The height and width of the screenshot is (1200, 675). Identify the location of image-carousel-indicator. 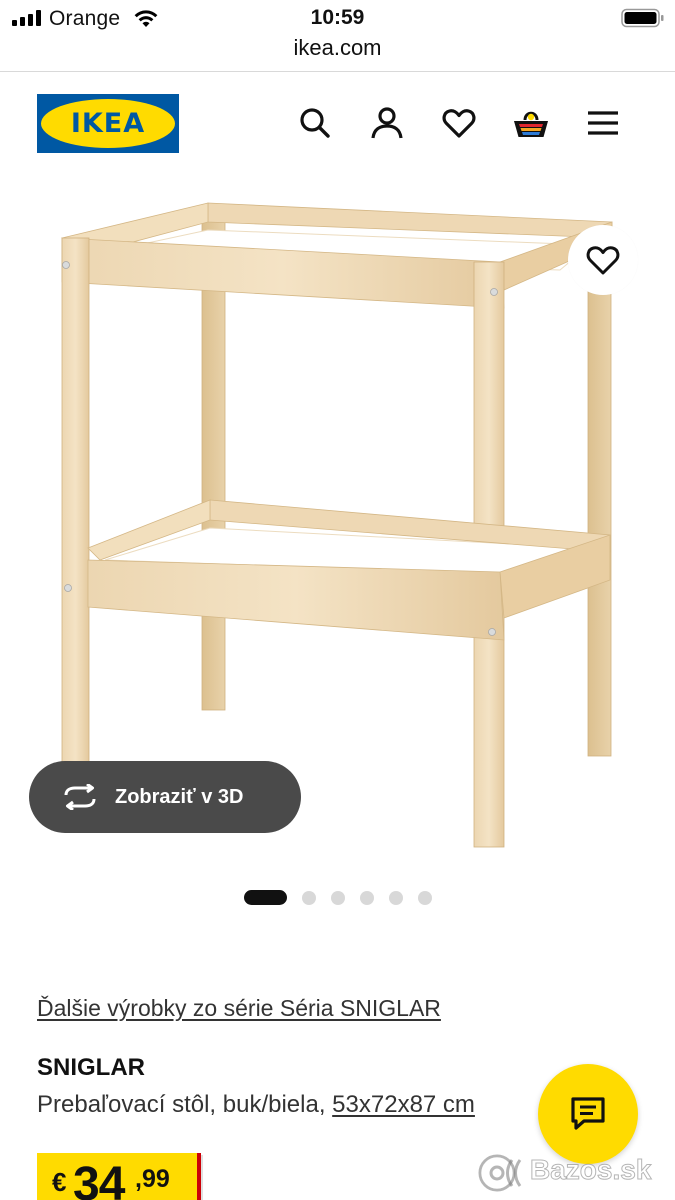
(344, 898).